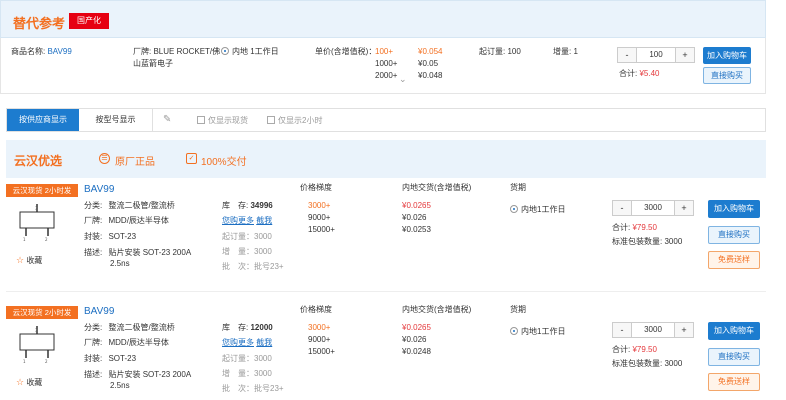 The width and height of the screenshot is (786, 400). What do you see at coordinates (383, 19) in the screenshot?
I see `alt-header: 替代参考 国产化` at bounding box center [383, 19].